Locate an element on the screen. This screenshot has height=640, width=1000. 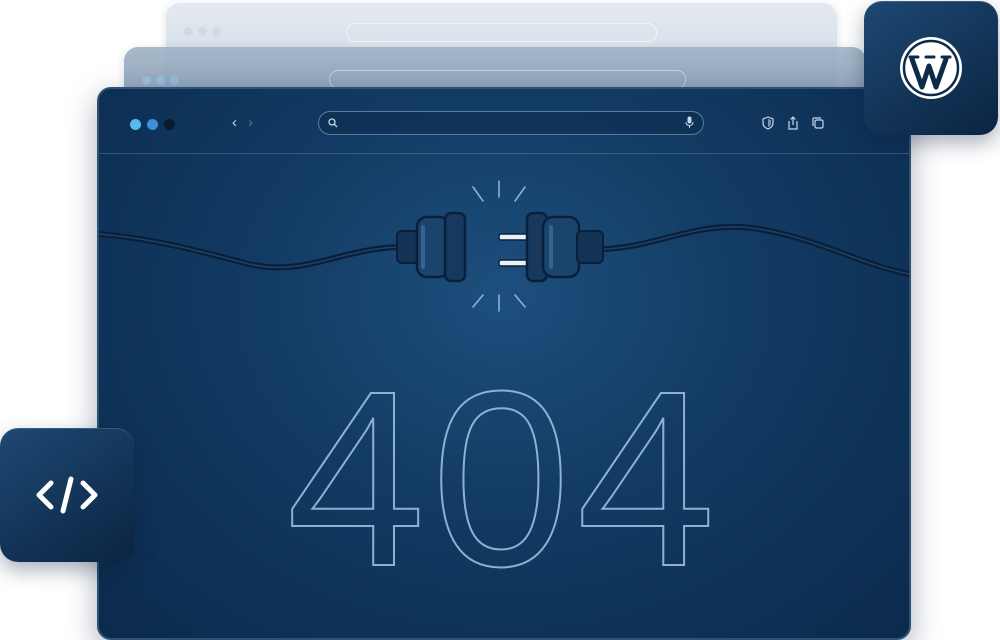
socket-plug is located at coordinates (431, 247).